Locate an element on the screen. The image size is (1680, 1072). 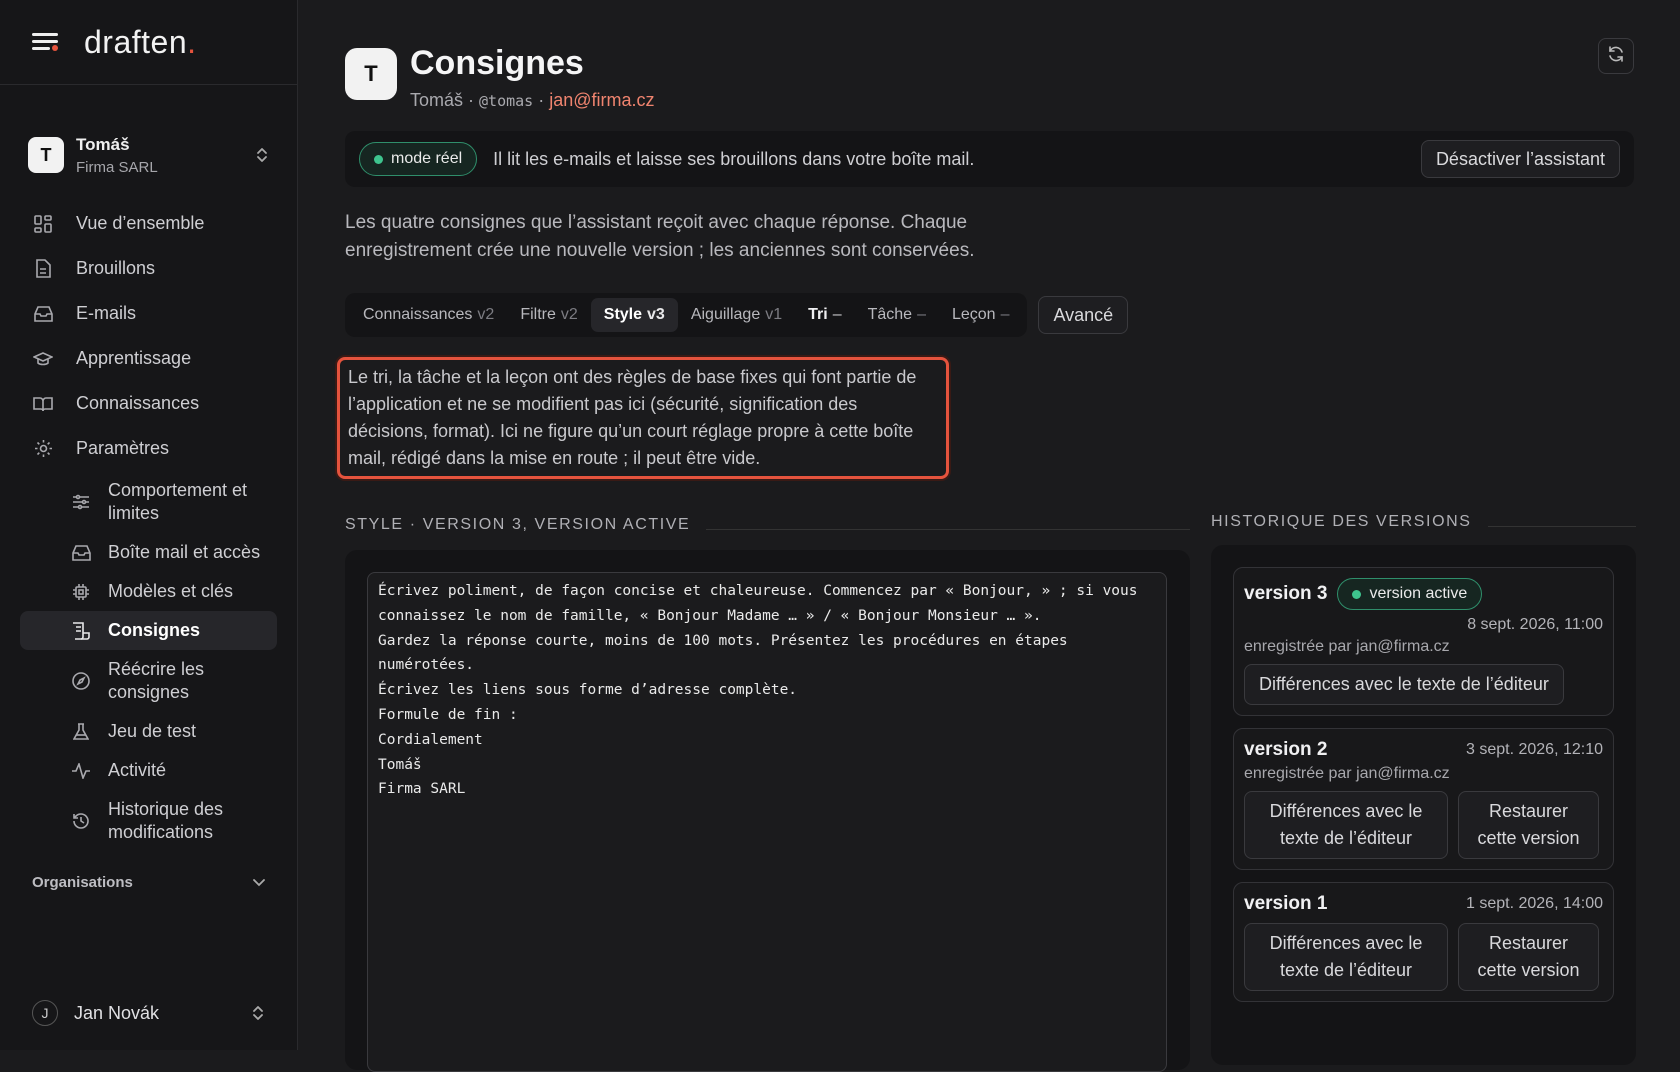
sidebar-item-label: Boîte mail et accès is located at coordinates (184, 552).